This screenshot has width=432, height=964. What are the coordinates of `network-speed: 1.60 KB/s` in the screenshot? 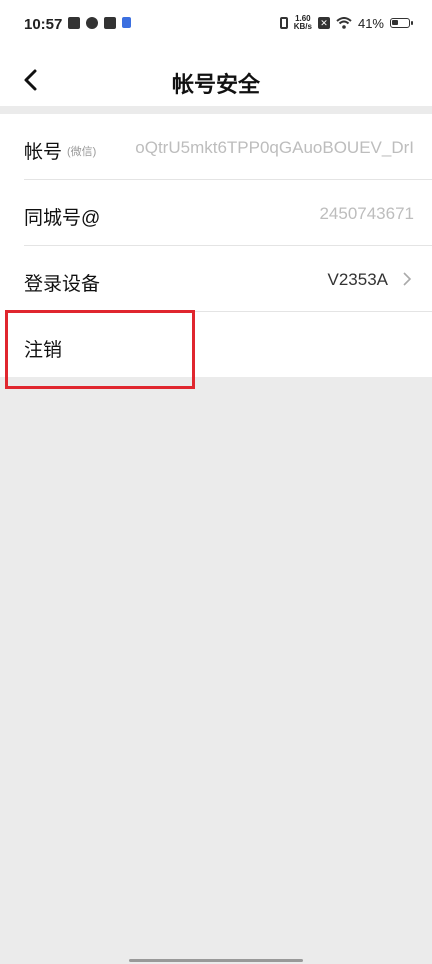 It's located at (303, 23).